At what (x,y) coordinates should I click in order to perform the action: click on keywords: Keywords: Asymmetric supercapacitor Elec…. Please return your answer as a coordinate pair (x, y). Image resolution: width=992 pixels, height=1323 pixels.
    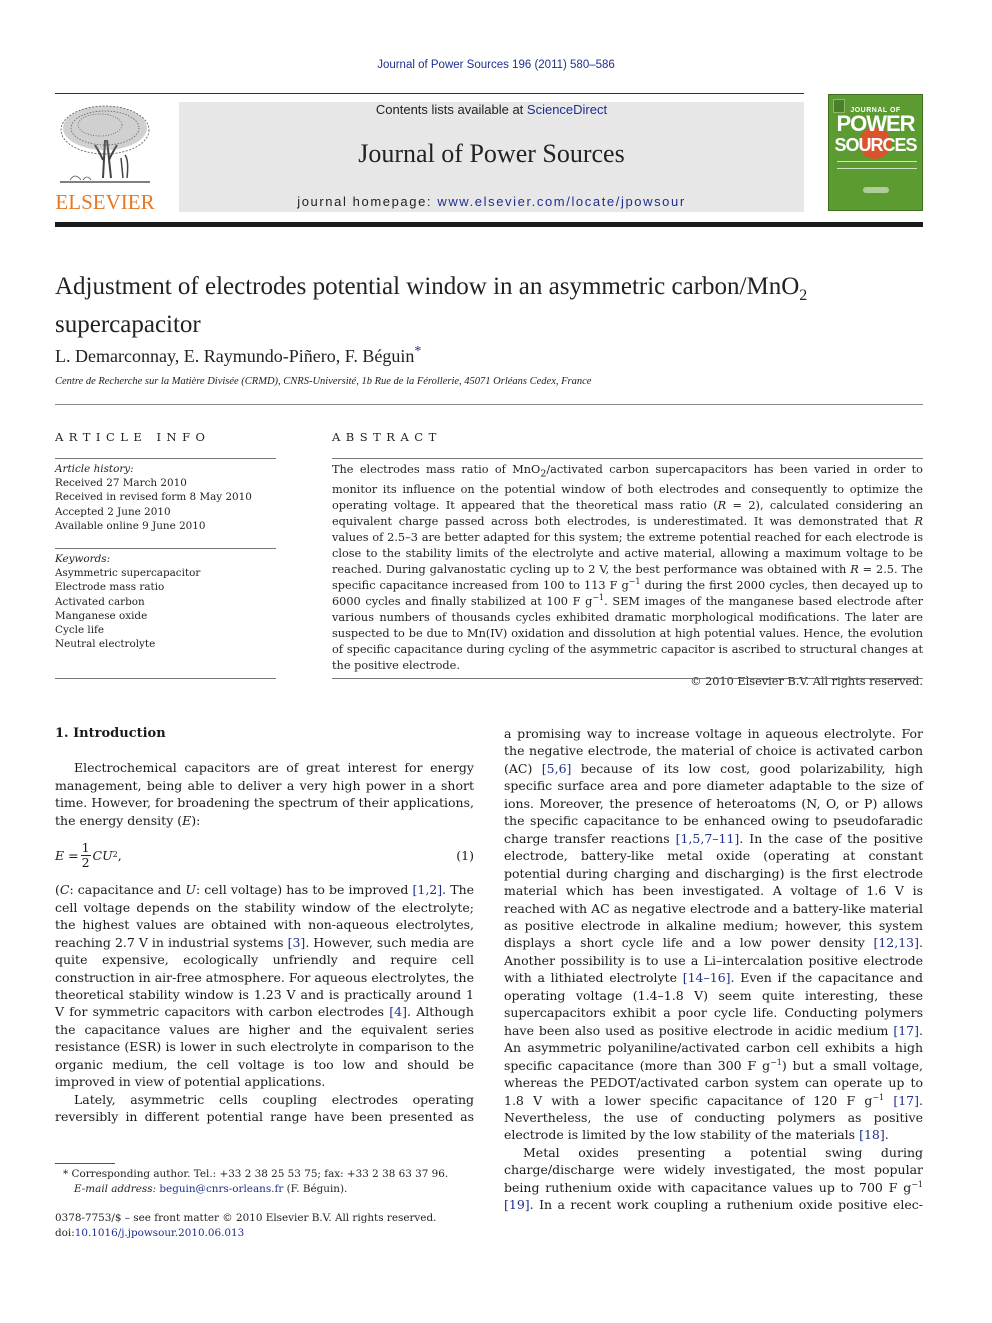
    Looking at the image, I should click on (165, 601).